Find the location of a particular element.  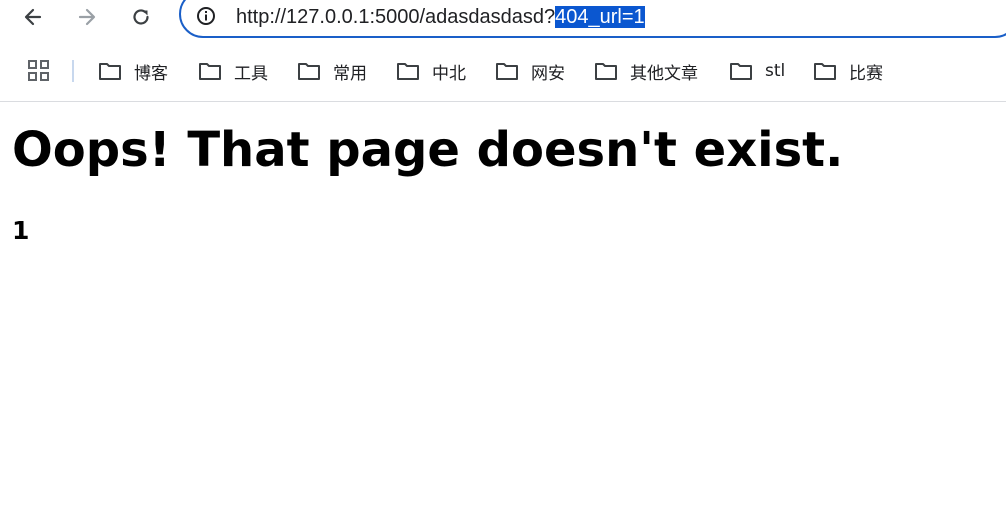

bookmark-label: 工具 is located at coordinates (251, 73).